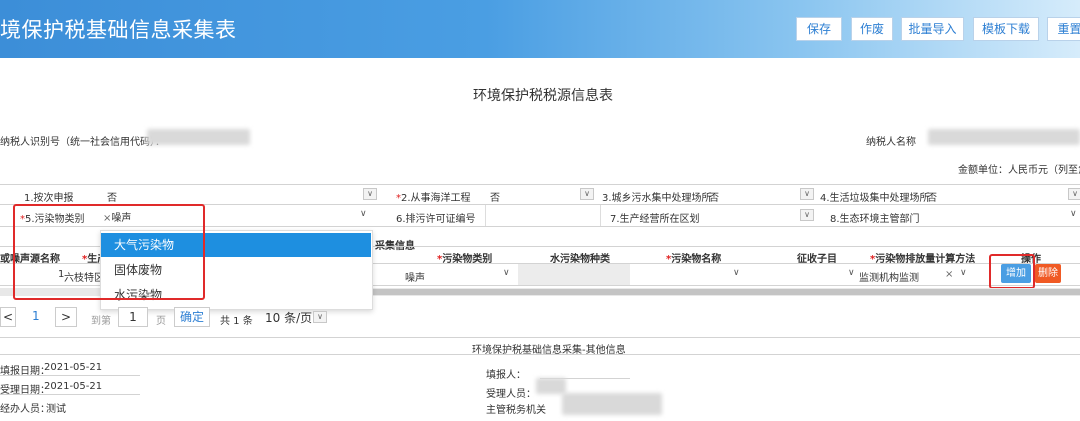 This screenshot has height=421, width=1080. Describe the element at coordinates (8, 317) in the screenshot. I see `prev-page-button: <` at that location.